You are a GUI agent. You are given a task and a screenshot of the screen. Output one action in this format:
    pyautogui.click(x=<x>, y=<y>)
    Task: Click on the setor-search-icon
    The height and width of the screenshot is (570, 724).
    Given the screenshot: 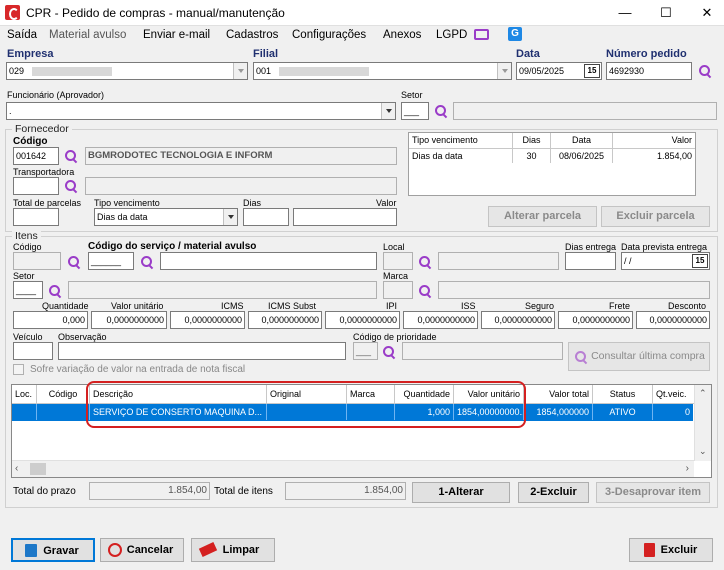 What is the action you would take?
    pyautogui.click(x=441, y=111)
    